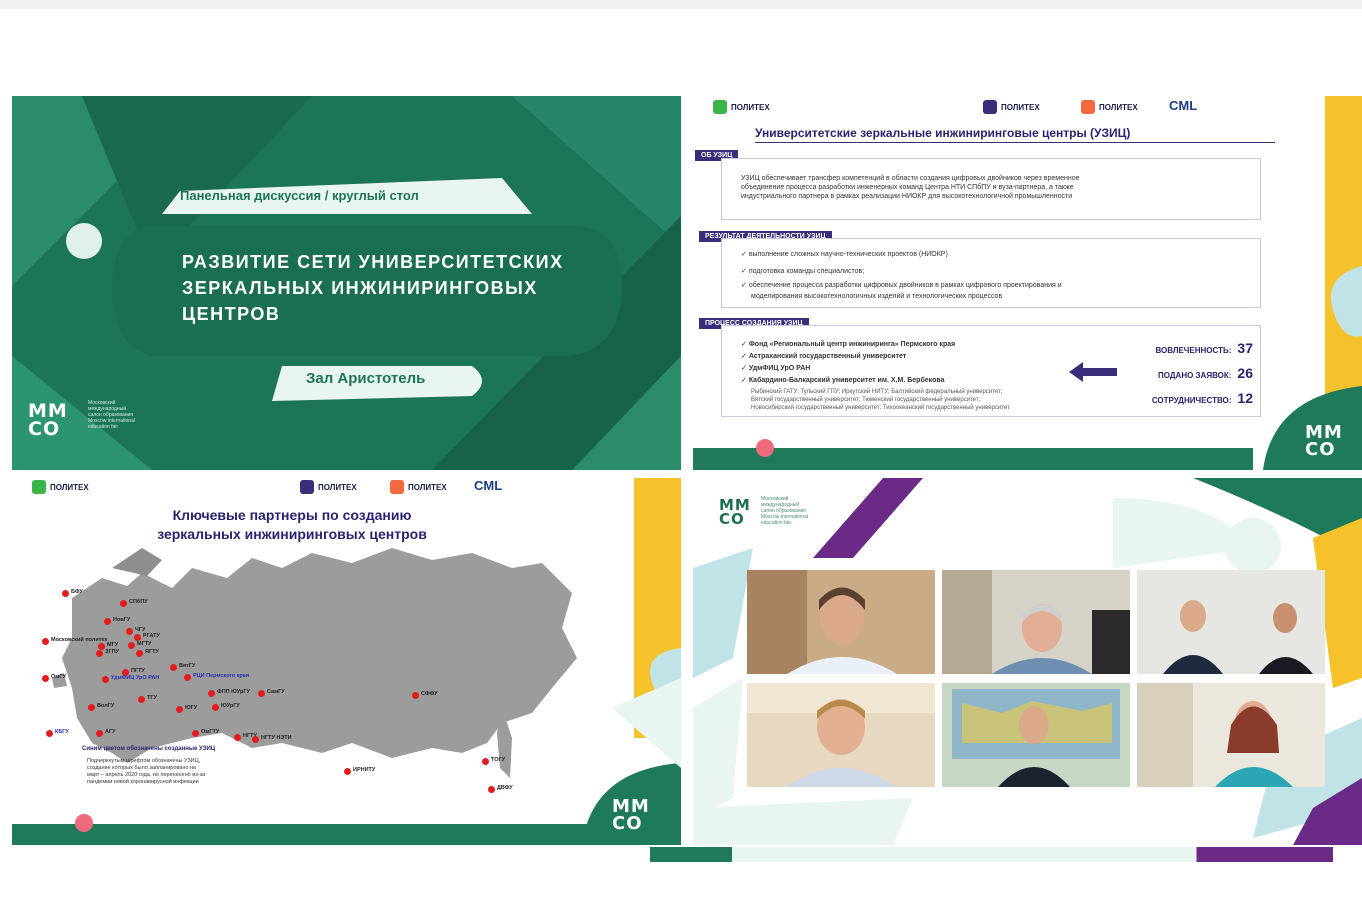 This screenshot has width=1362, height=911. Describe the element at coordinates (1183, 105) in the screenshot. I see `cml-logo: CML` at that location.